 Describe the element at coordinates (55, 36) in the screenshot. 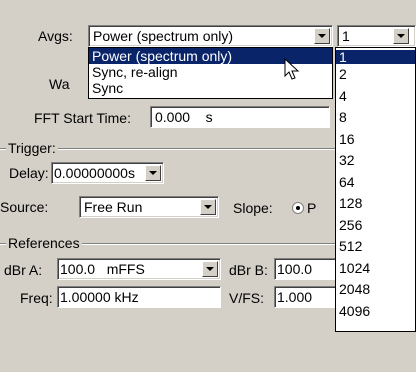

I see `avgs-label: Avgs:` at that location.